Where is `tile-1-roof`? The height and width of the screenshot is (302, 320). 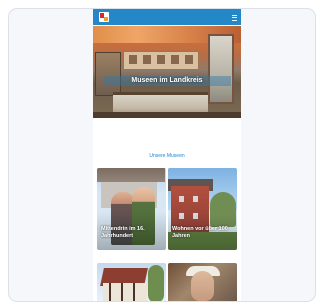 tile-1-roof is located at coordinates (131, 175).